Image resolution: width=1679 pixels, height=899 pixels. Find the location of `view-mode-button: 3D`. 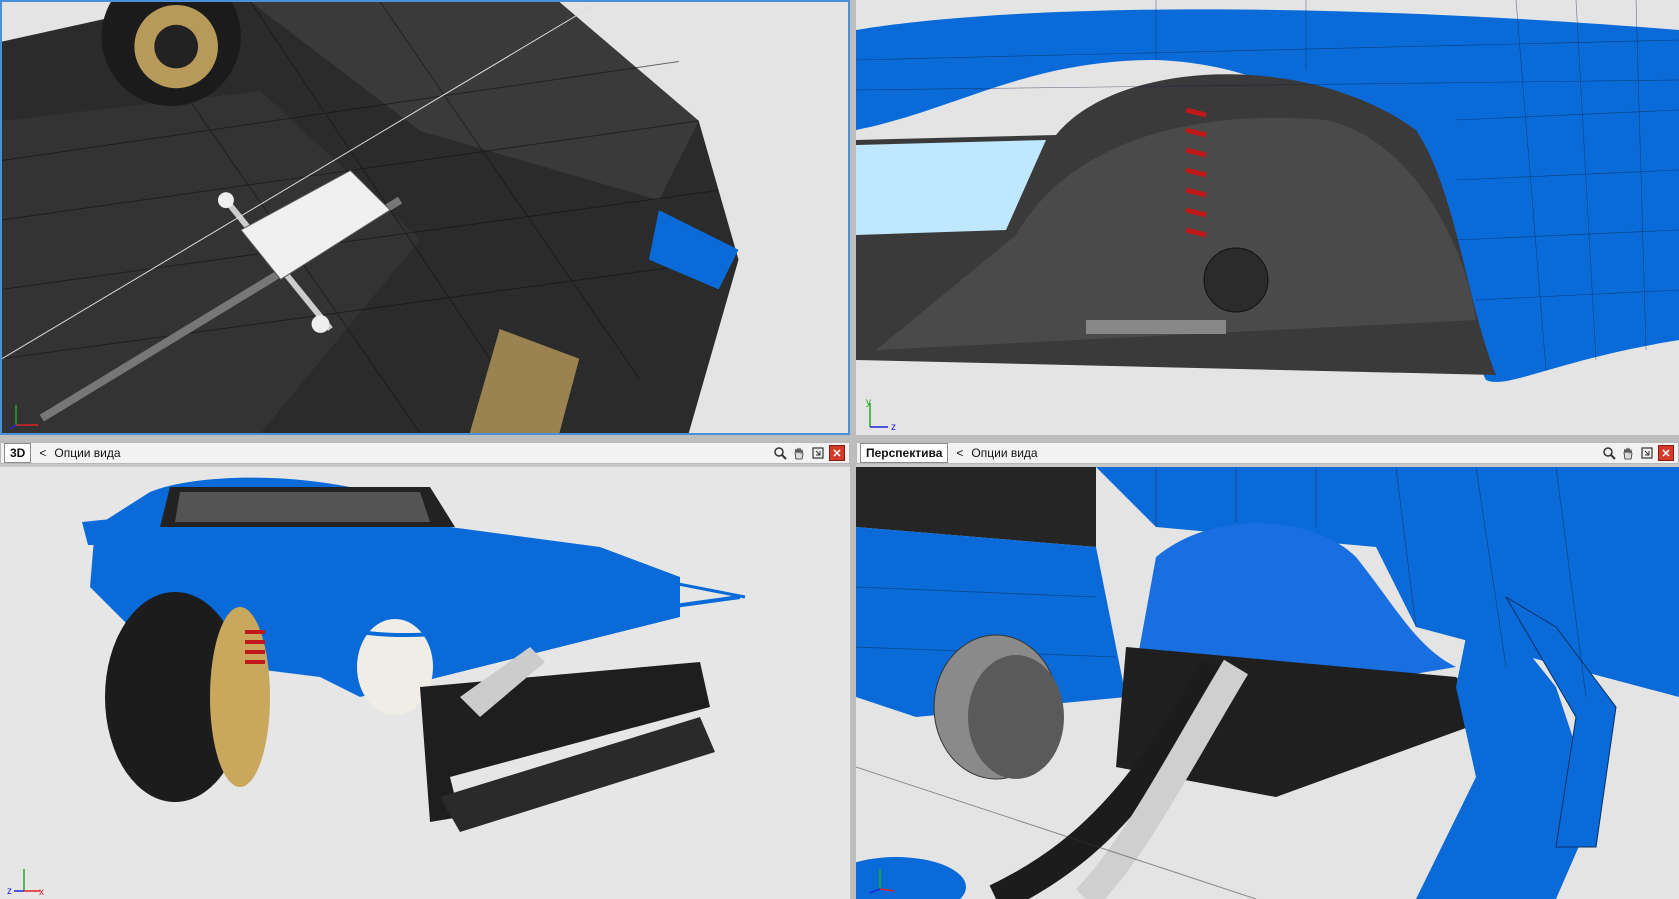

view-mode-button: 3D is located at coordinates (18, 453).